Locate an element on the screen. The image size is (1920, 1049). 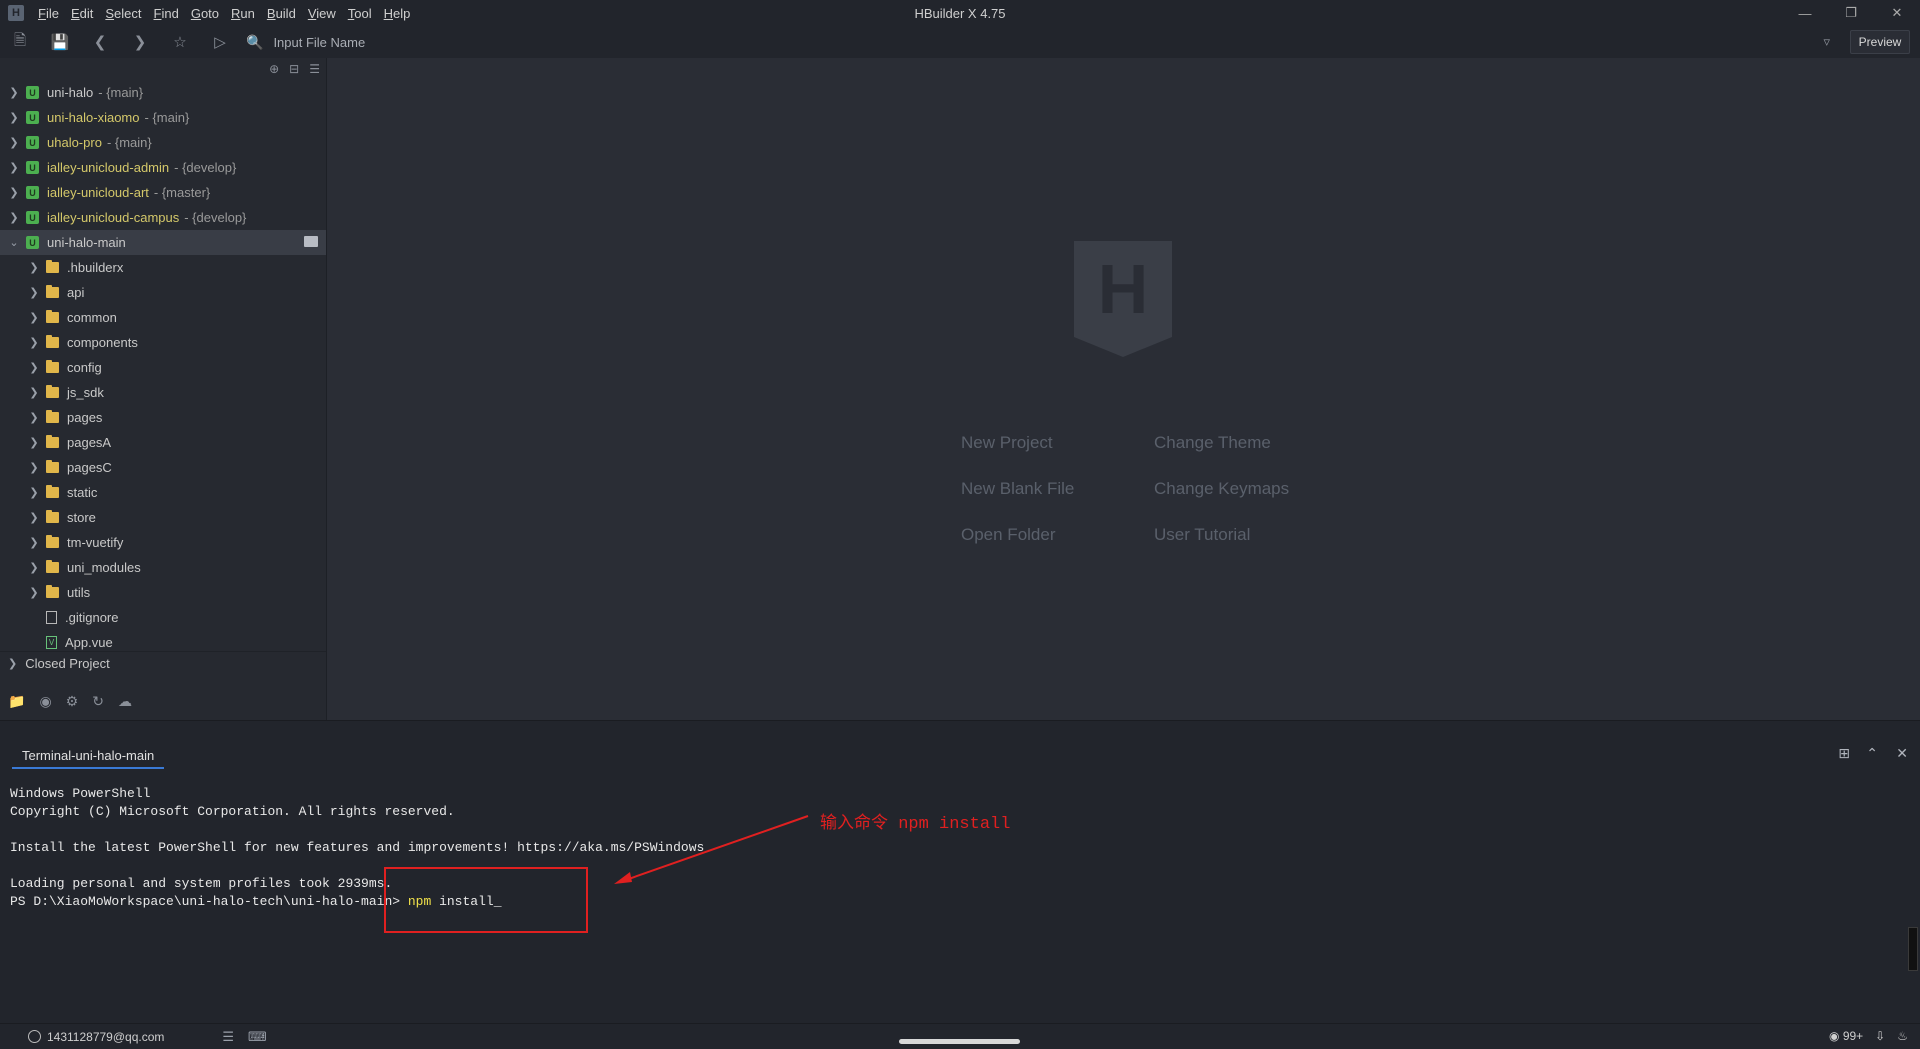
minimize-icon: — is located at coordinates (1805, 13).